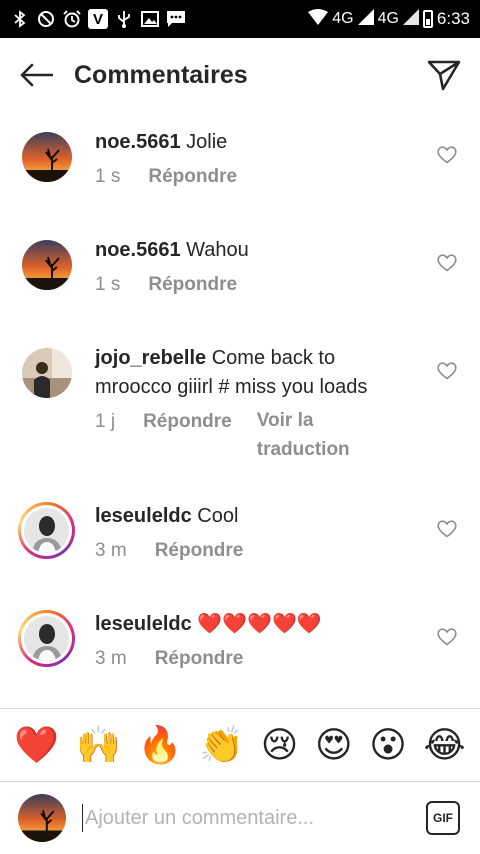  What do you see at coordinates (161, 74) in the screenshot?
I see `page-title: Commentaires` at bounding box center [161, 74].